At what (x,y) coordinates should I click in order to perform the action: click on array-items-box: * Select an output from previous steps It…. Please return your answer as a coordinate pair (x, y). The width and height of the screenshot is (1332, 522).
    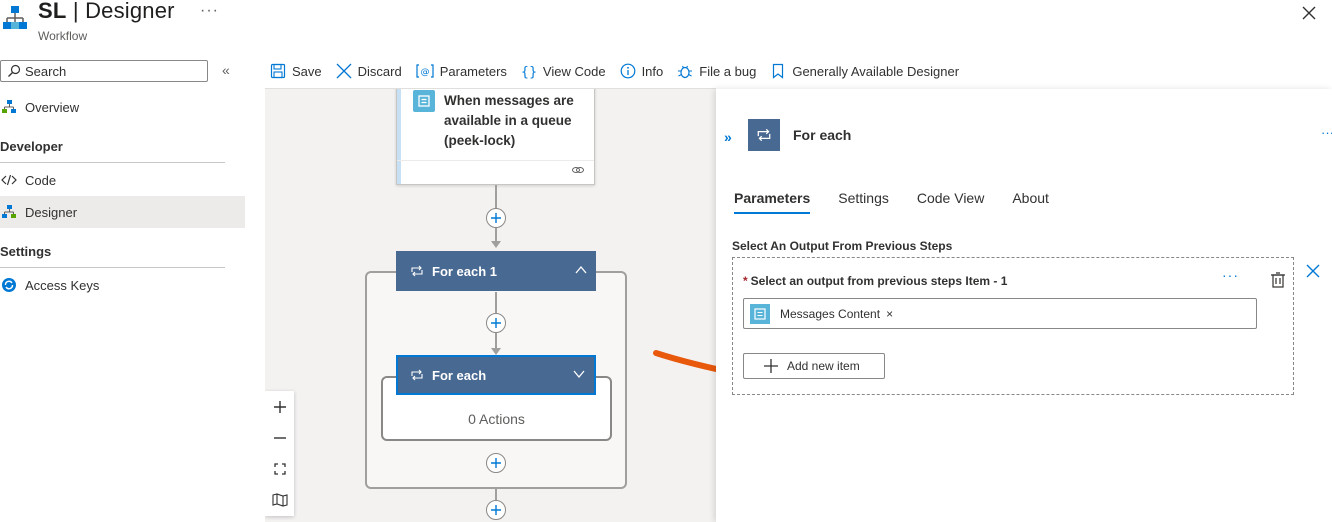
    Looking at the image, I should click on (1013, 326).